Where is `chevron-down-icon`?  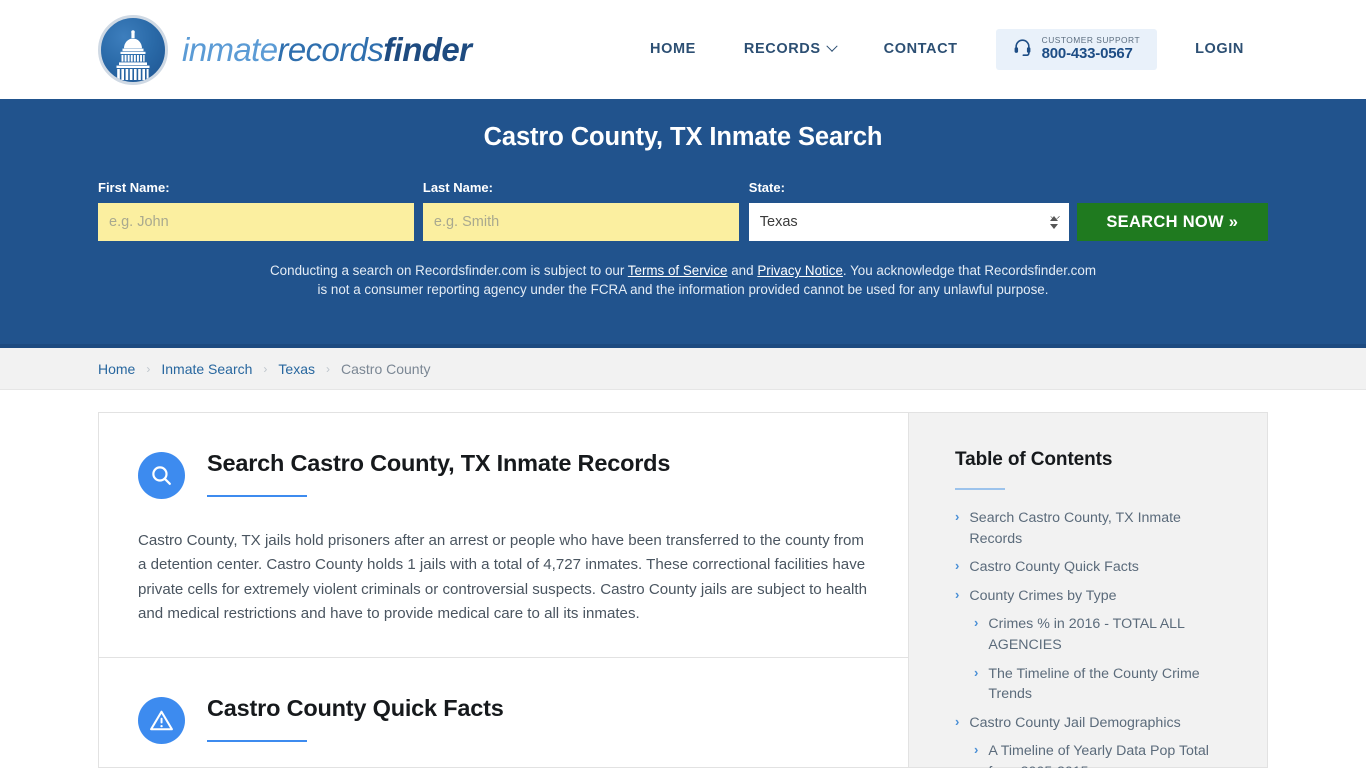 chevron-down-icon is located at coordinates (831, 46).